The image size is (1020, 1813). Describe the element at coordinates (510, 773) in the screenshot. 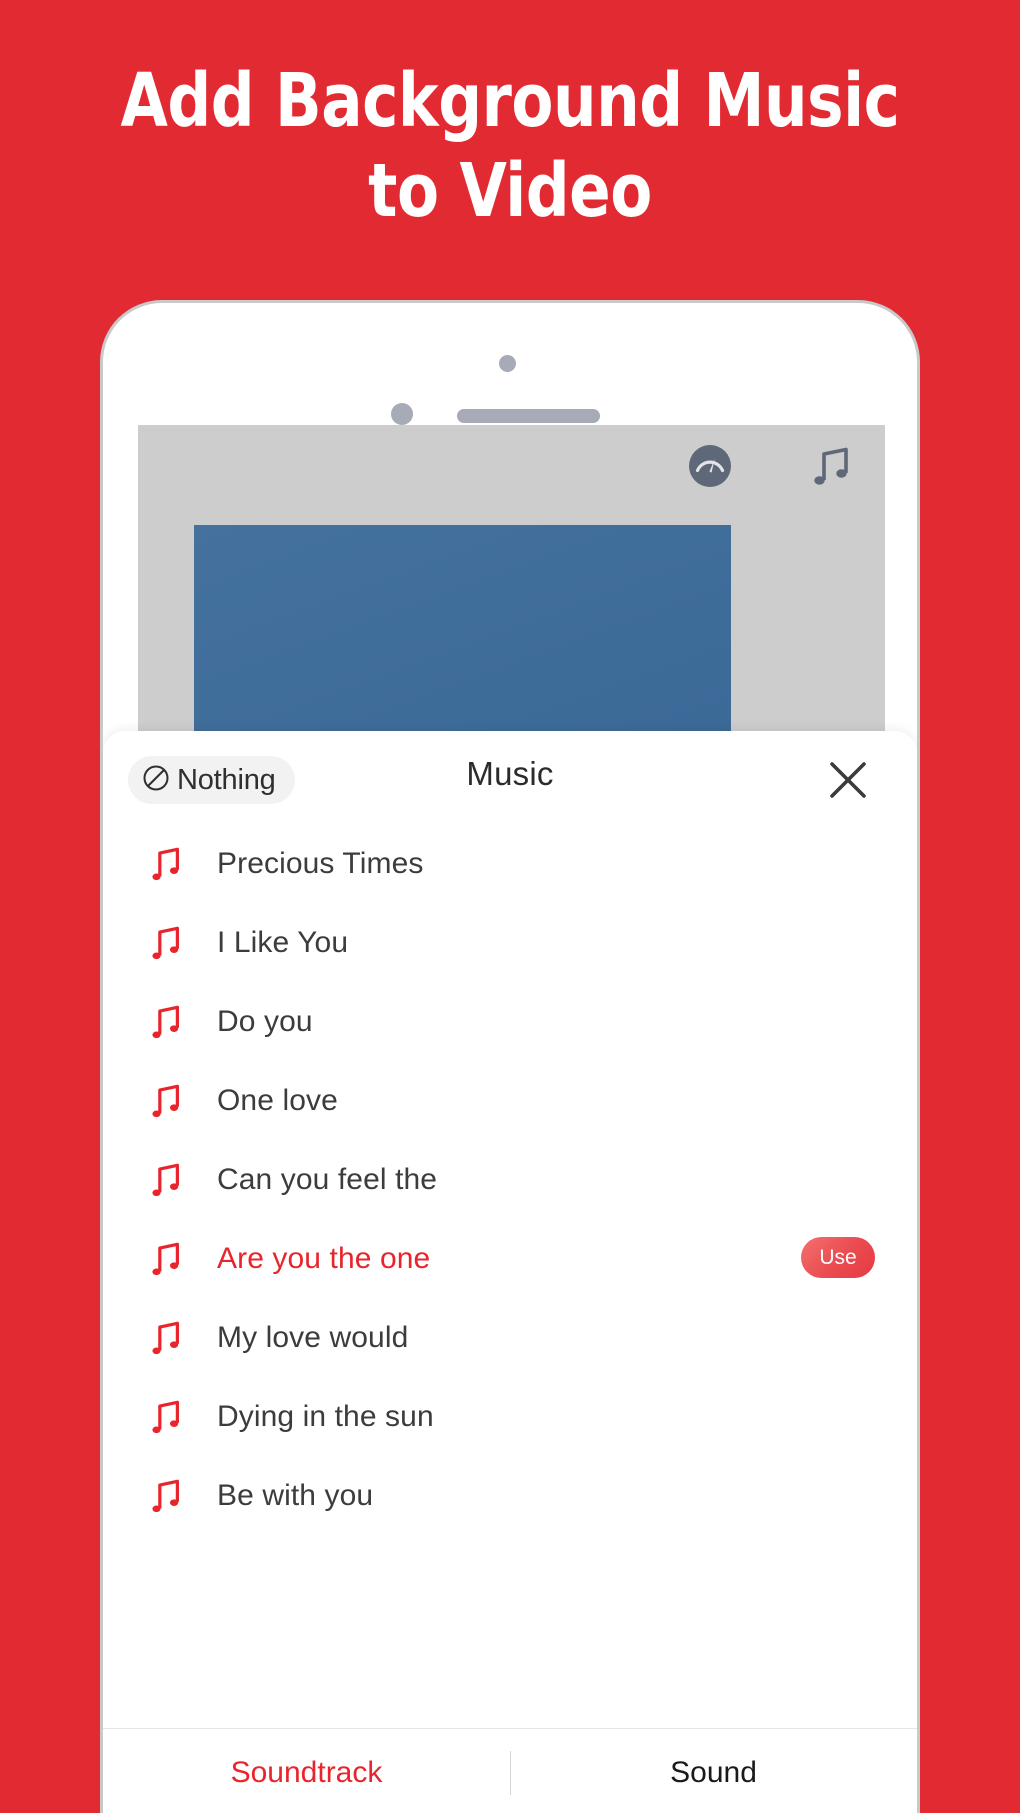

I see `music-sheet-title: Music` at that location.